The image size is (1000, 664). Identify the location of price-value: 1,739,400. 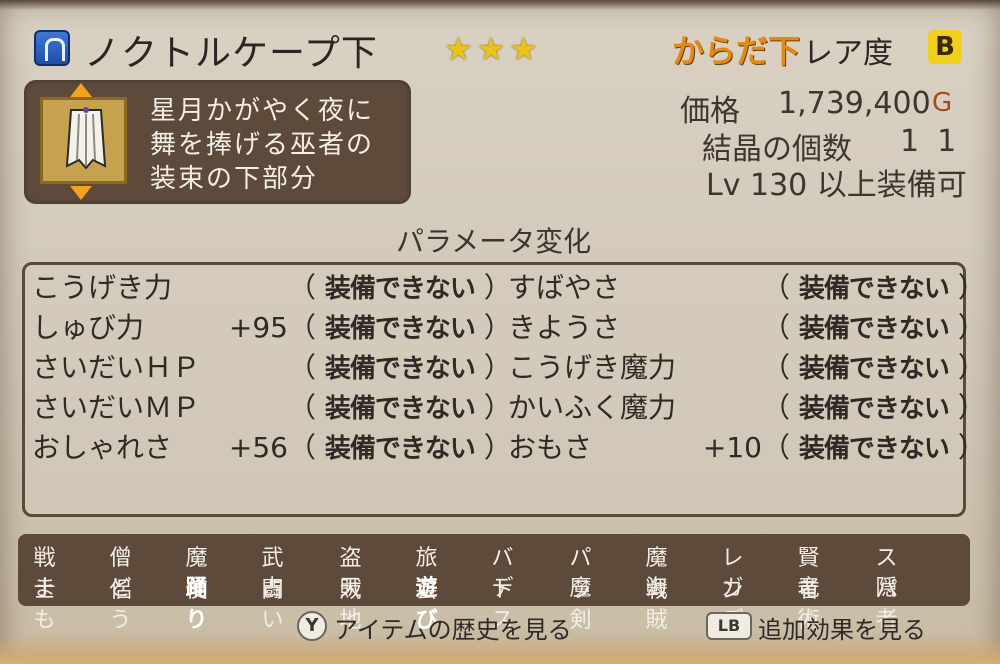
(854, 103).